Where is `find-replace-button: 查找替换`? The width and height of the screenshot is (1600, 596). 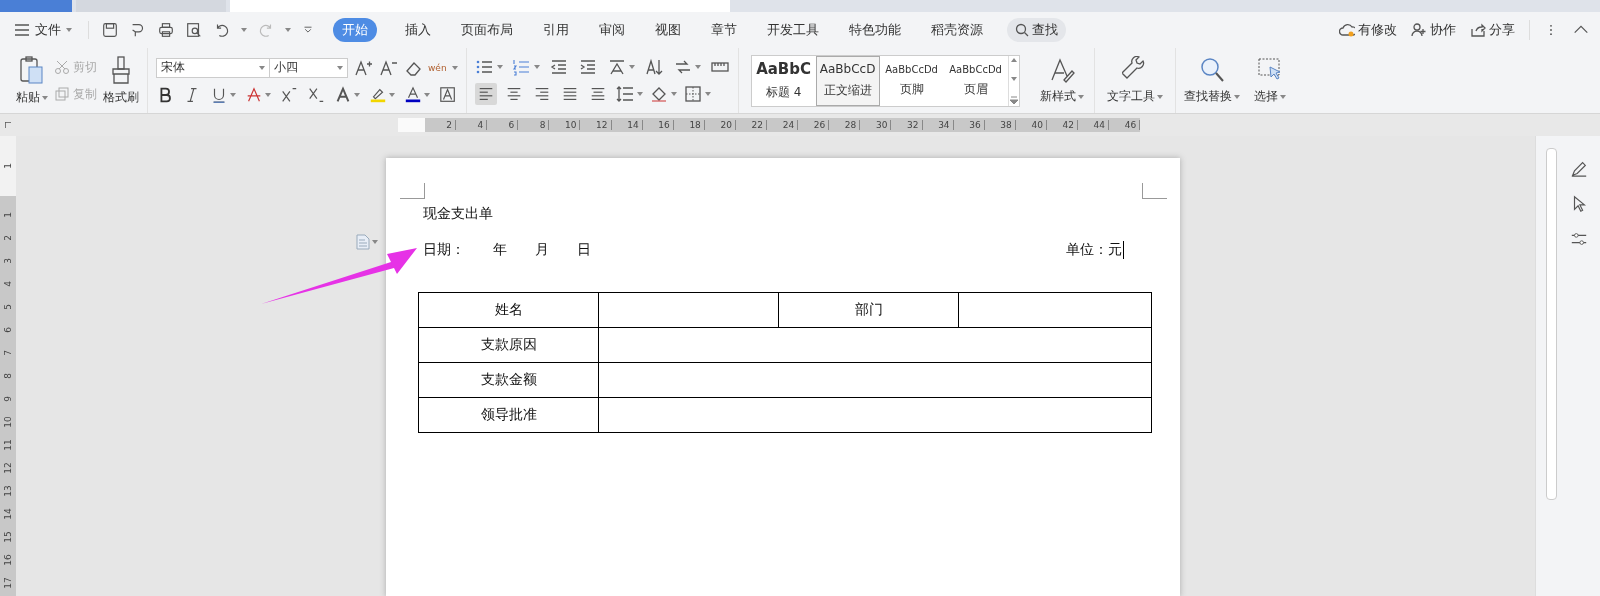
find-replace-button: 查找替换 is located at coordinates (1211, 80).